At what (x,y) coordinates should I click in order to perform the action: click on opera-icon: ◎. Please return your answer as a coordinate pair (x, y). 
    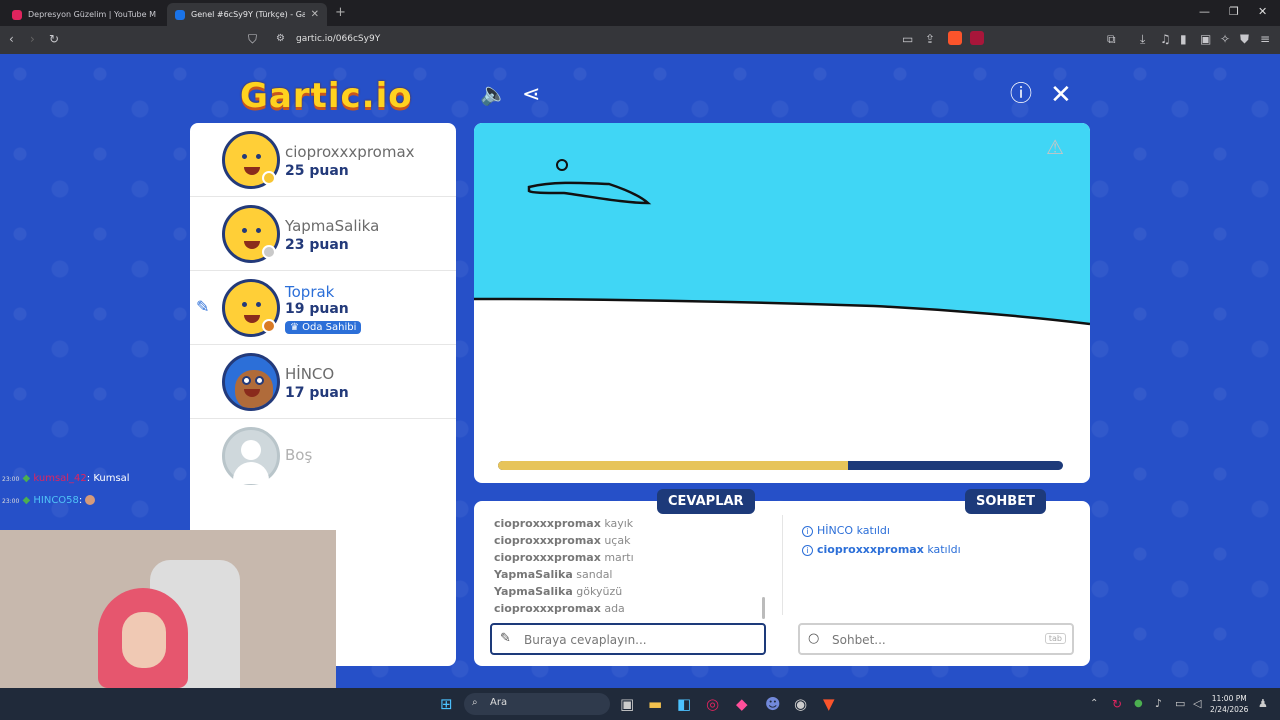
    Looking at the image, I should click on (712, 704).